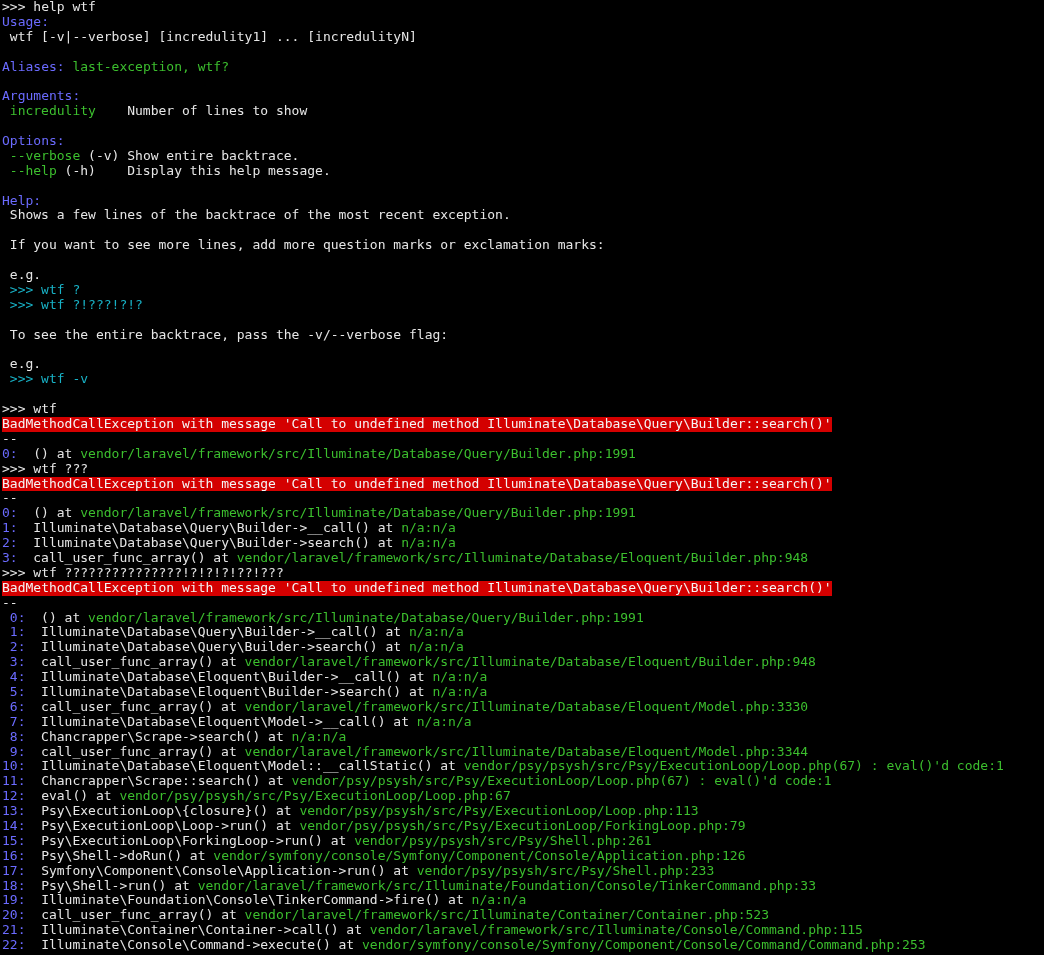  What do you see at coordinates (45, 156) in the screenshot?
I see `highlighted-text: --verbose` at bounding box center [45, 156].